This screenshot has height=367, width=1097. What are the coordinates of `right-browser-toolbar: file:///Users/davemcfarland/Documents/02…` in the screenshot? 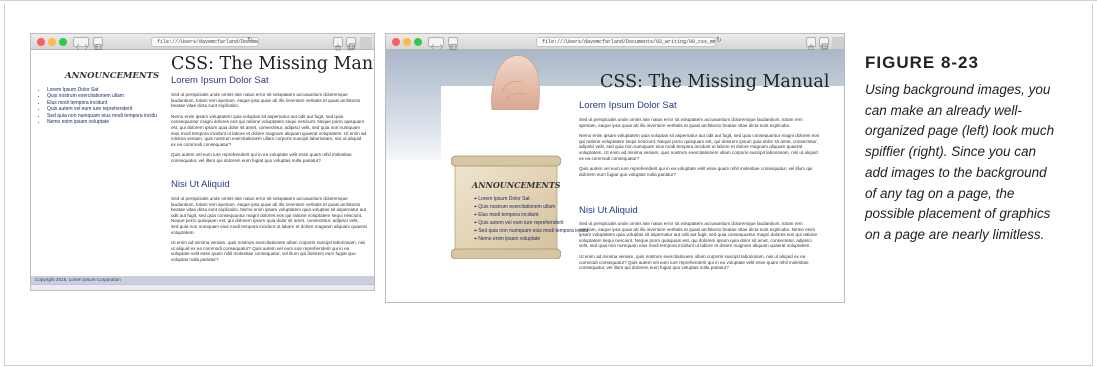 It's located at (615, 42).